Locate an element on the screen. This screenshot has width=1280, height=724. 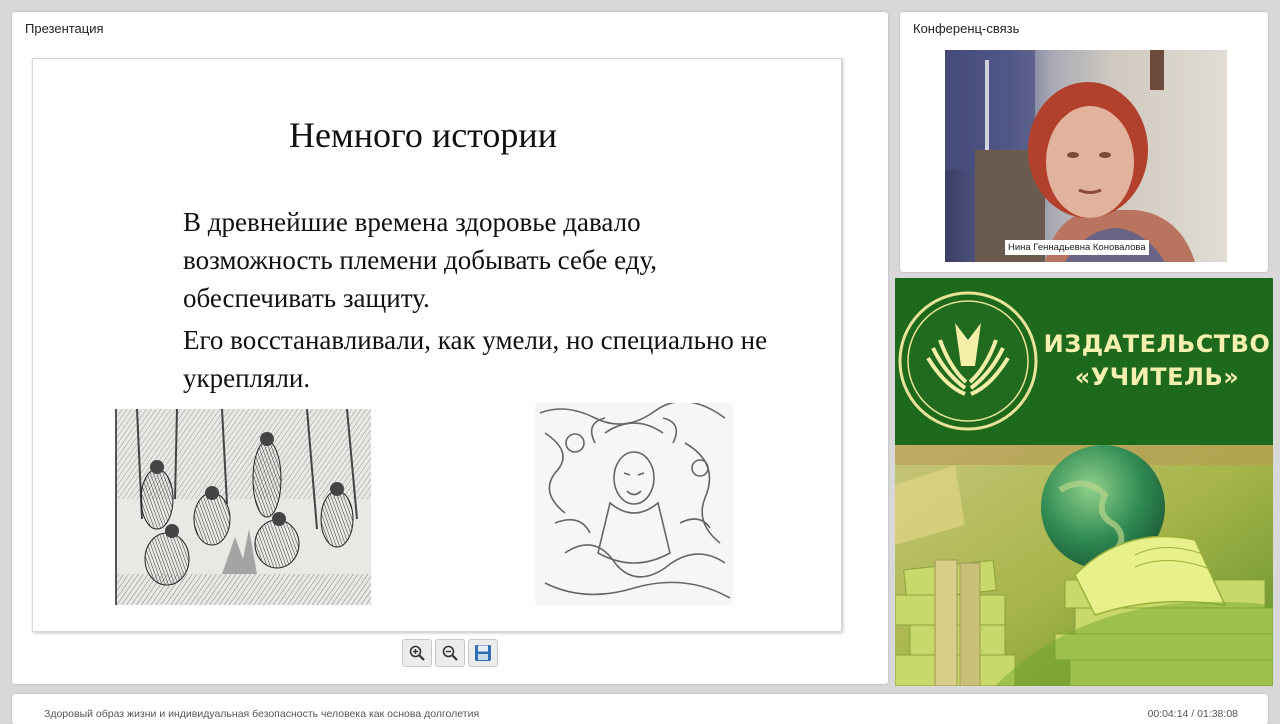
publisher-logo-icon is located at coordinates (968, 361).